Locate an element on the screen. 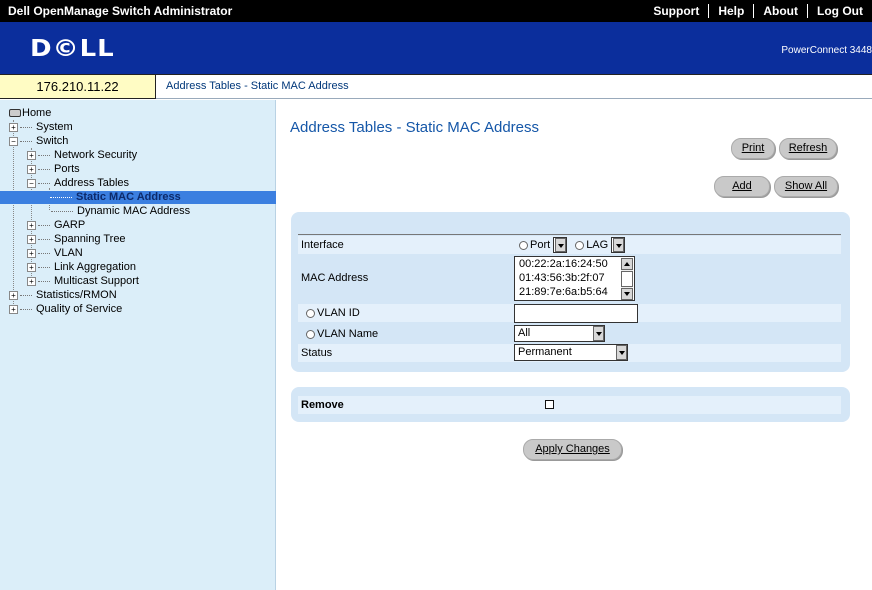 The width and height of the screenshot is (872, 590). mac-option: 21:89:7e:6a:b5:64 is located at coordinates (563, 292).